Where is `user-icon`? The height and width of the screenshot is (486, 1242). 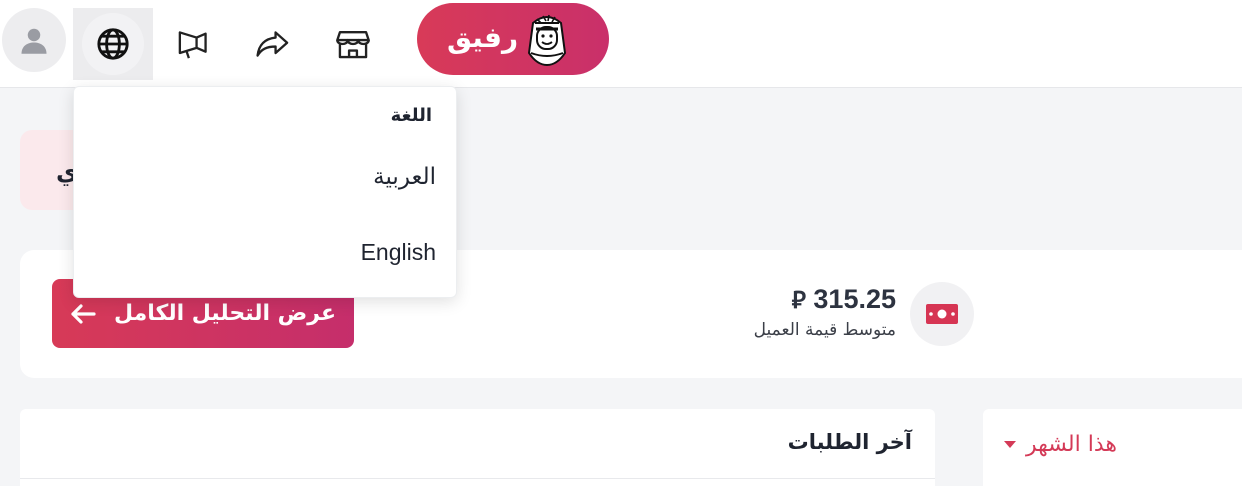
user-icon is located at coordinates (34, 40).